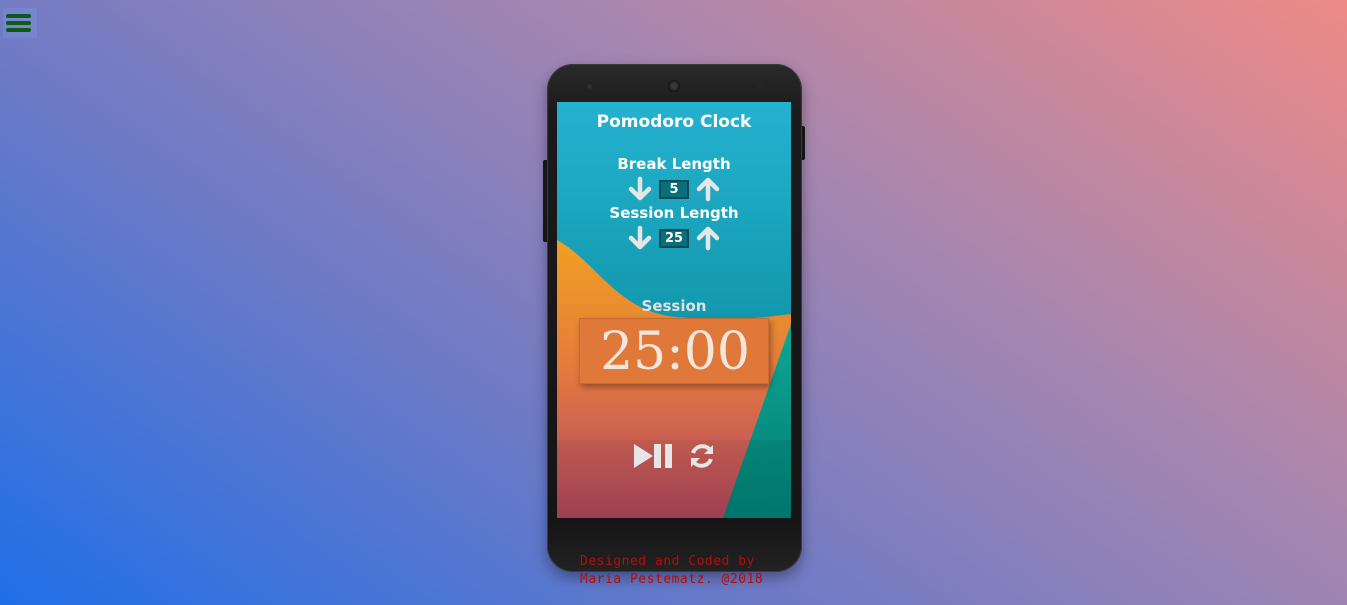 This screenshot has height=605, width=1347. I want to click on break-length-value: 5, so click(674, 189).